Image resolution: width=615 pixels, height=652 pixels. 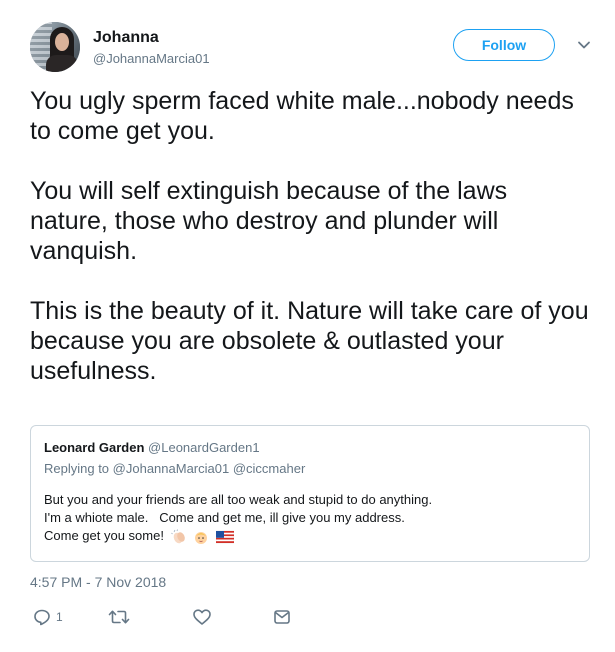 I want to click on avatar, so click(x=55, y=47).